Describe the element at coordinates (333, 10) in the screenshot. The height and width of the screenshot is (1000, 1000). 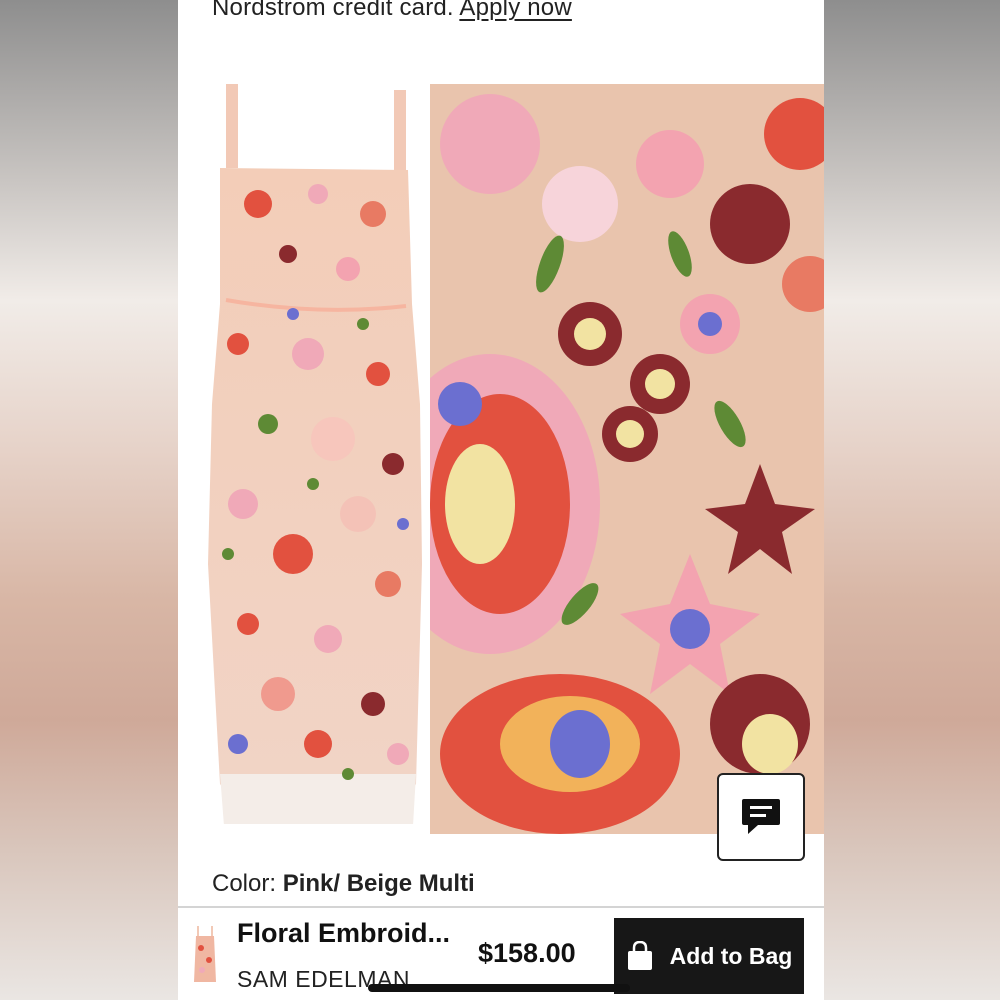
I see `promo-text: Nordstrom credit card.` at that location.